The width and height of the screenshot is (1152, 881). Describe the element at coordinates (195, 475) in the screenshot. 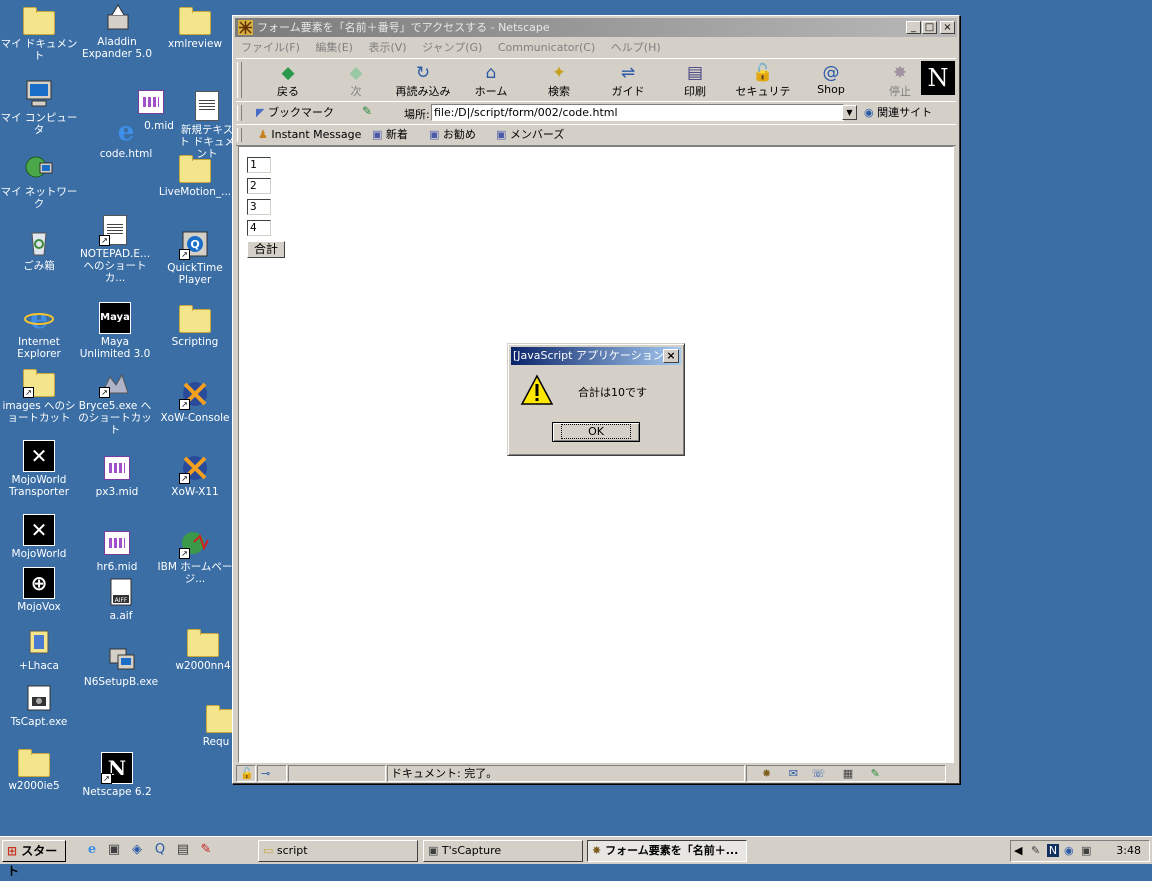

I see `desktop-icon-xow-x11: ↗ XoW-X11` at that location.